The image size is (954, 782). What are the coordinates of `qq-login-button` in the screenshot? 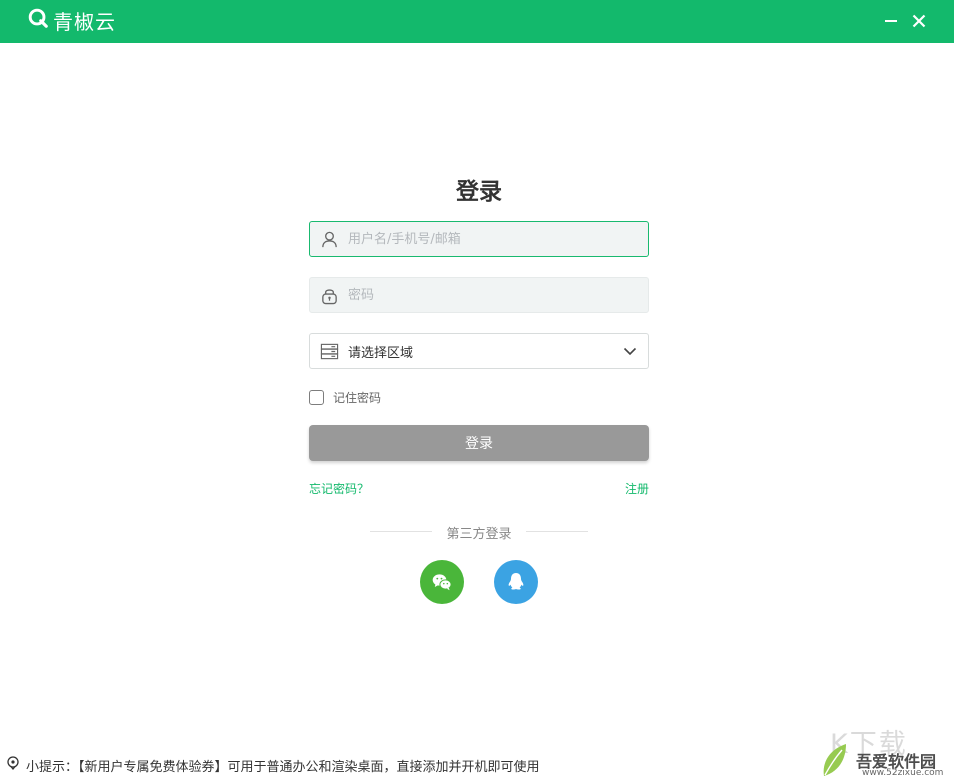 It's located at (516, 582).